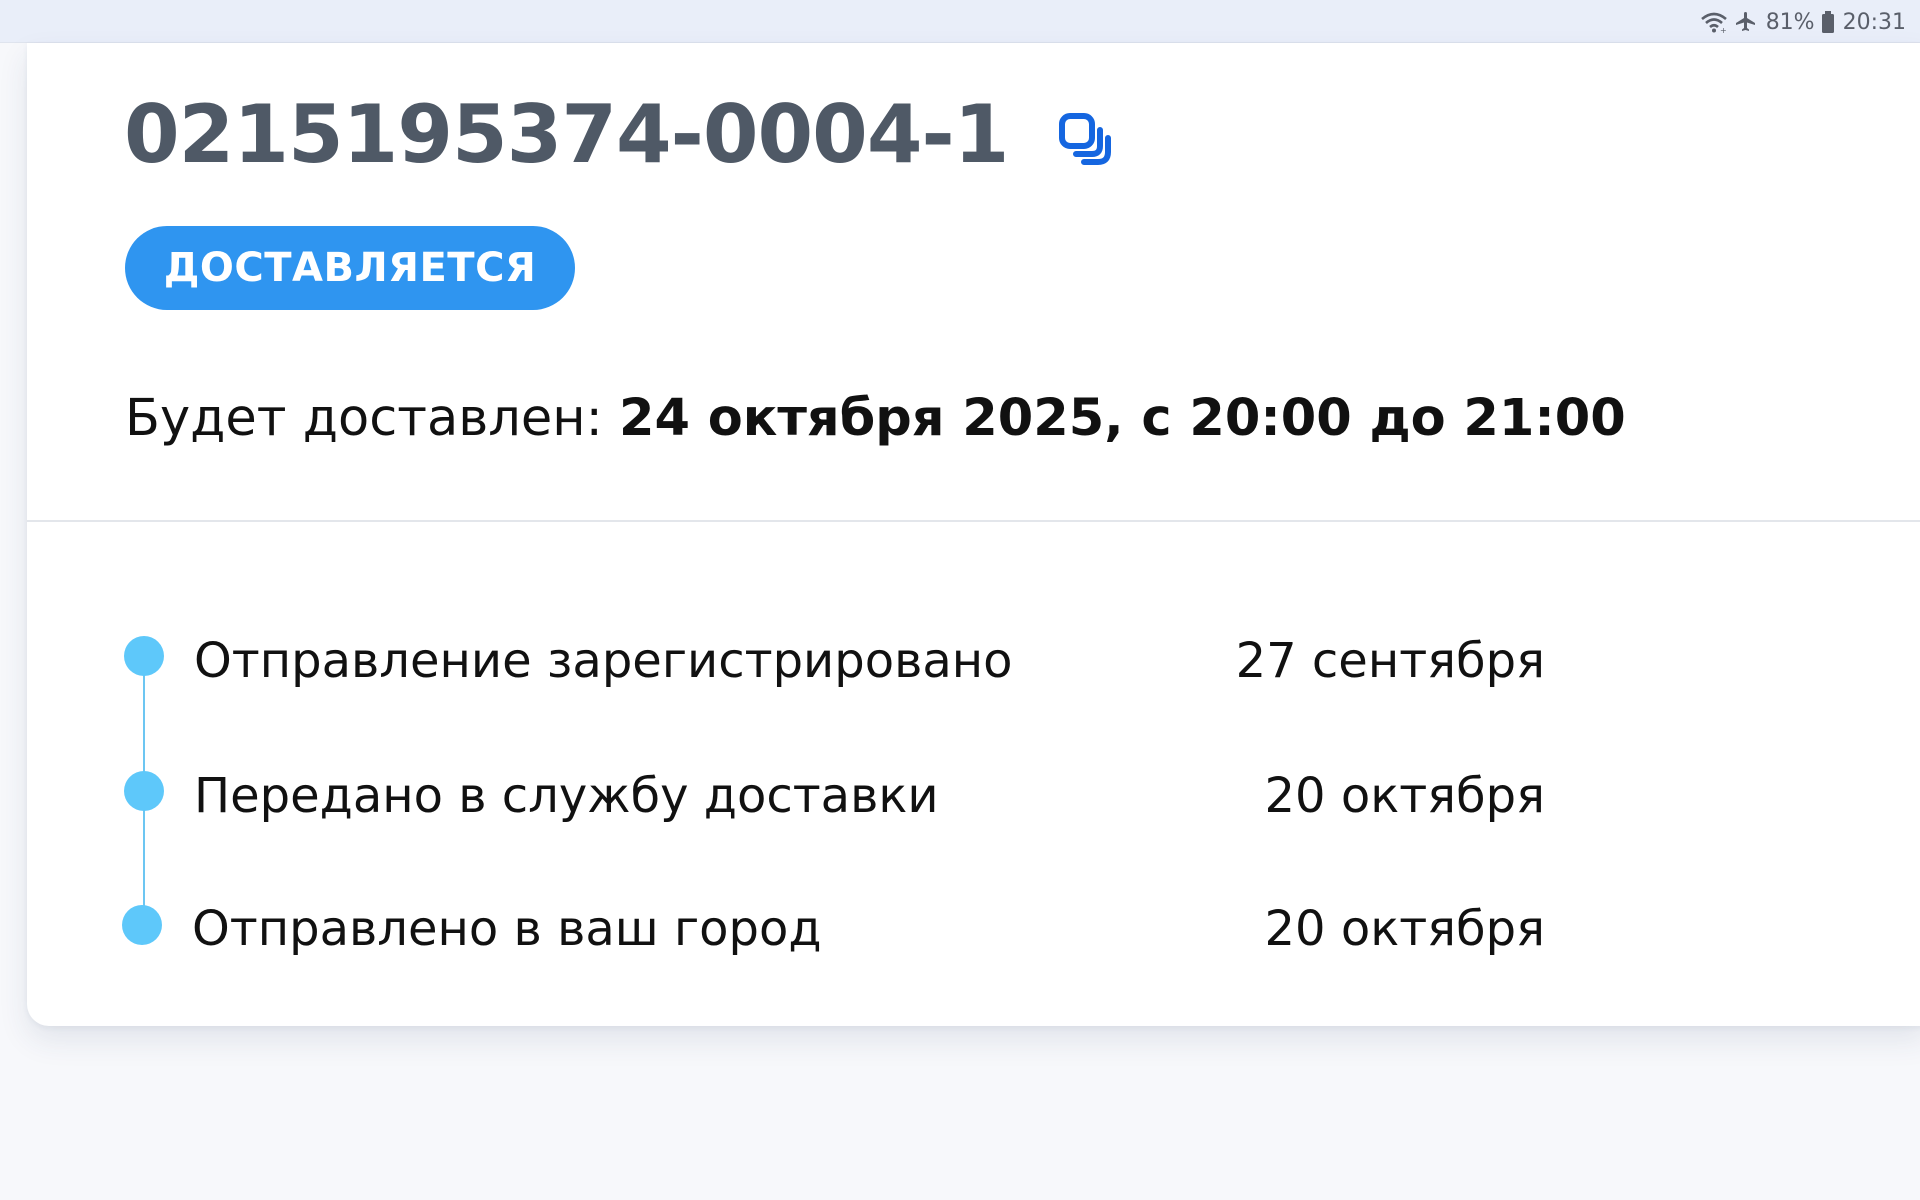 This screenshot has width=1920, height=1200. Describe the element at coordinates (1390, 661) in the screenshot. I see `timeline-event-date: 27 сентября` at that location.